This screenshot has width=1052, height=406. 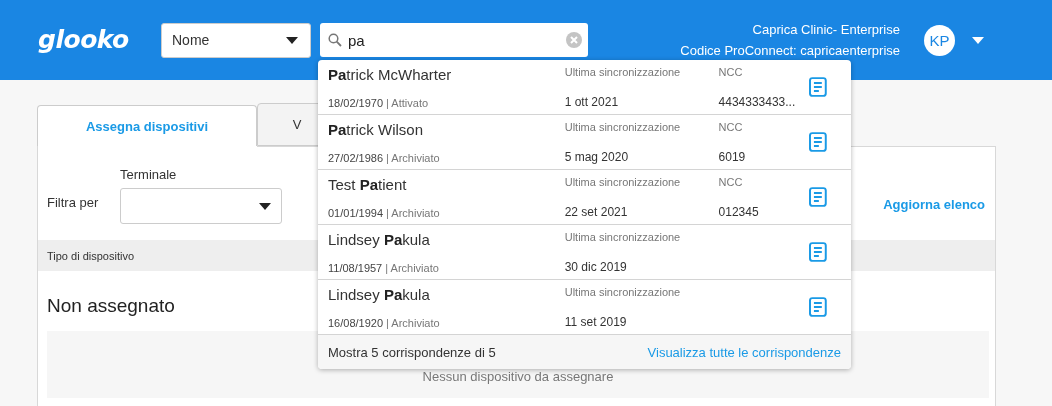 What do you see at coordinates (412, 352) in the screenshot?
I see `match-count: Mostra 5 corrispondenze di 5` at bounding box center [412, 352].